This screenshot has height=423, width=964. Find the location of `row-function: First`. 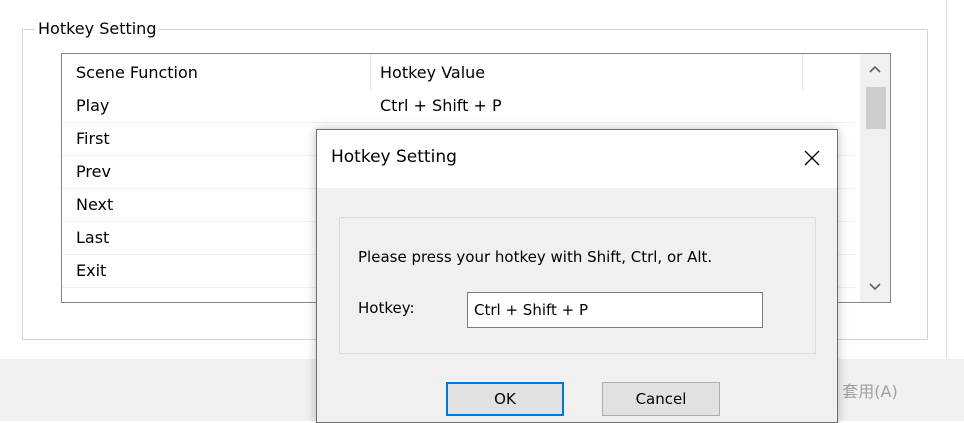

row-function: First is located at coordinates (93, 138).